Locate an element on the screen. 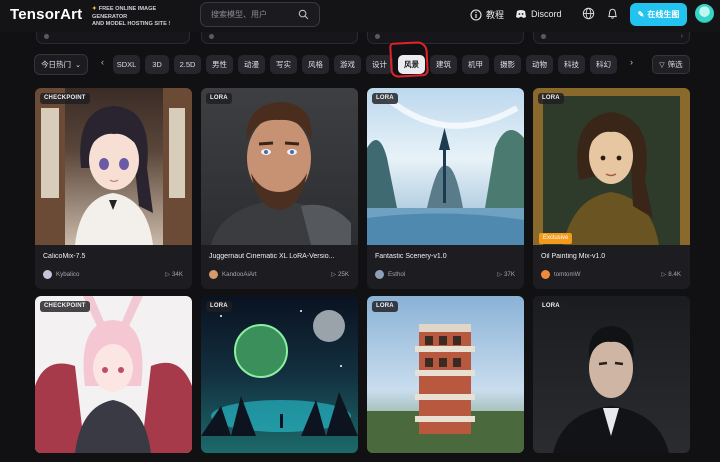 The width and height of the screenshot is (720, 462). sort-dropdown: 今日热门 ⌄ is located at coordinates (61, 64).